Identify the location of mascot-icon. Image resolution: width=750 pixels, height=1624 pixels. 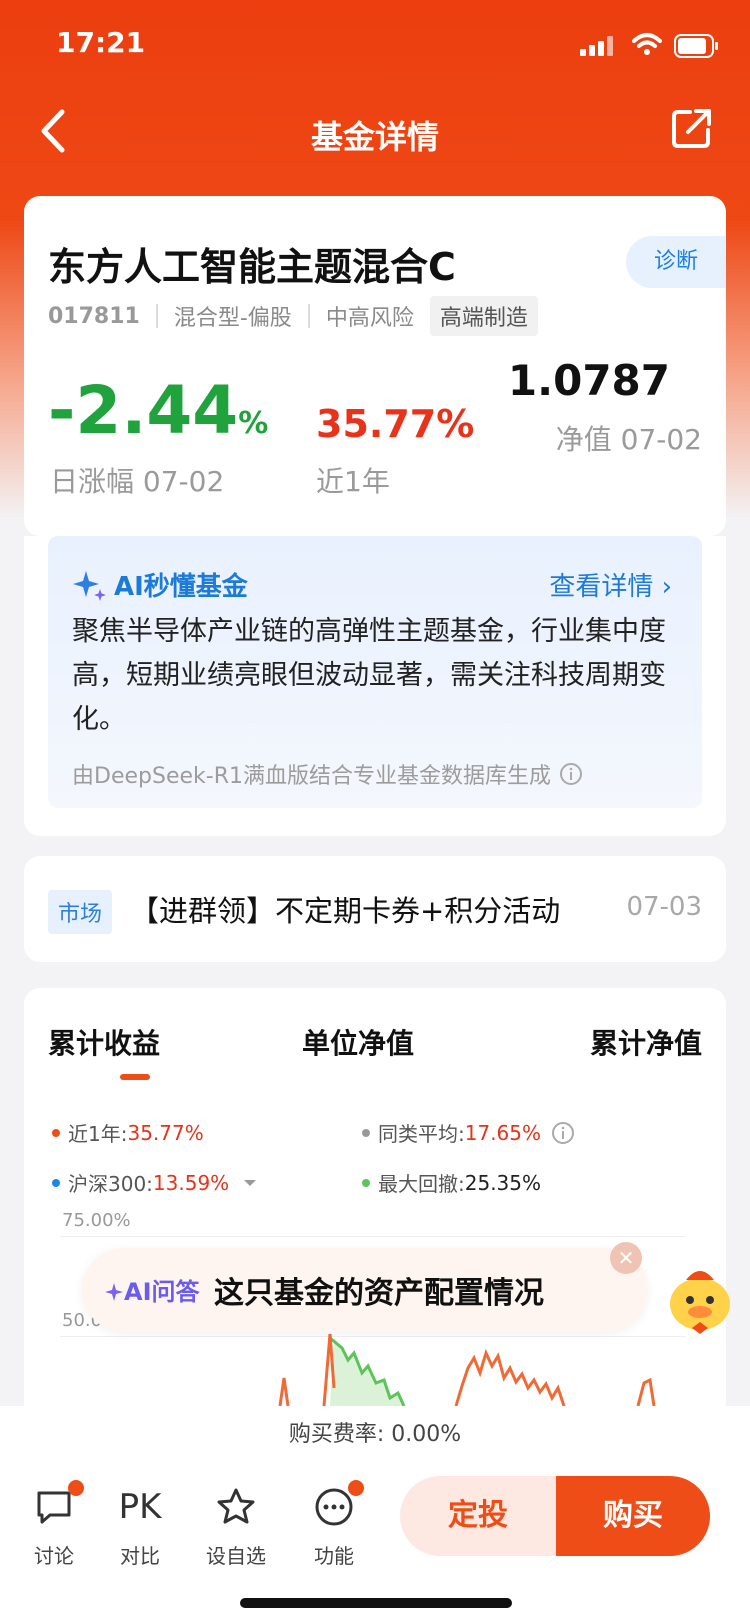
(701, 1298).